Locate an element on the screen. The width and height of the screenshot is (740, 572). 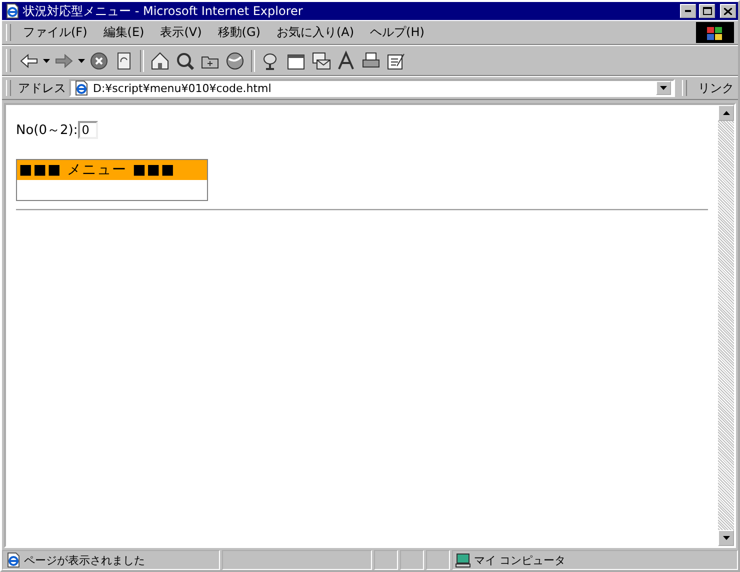
maximize-button is located at coordinates (707, 11).